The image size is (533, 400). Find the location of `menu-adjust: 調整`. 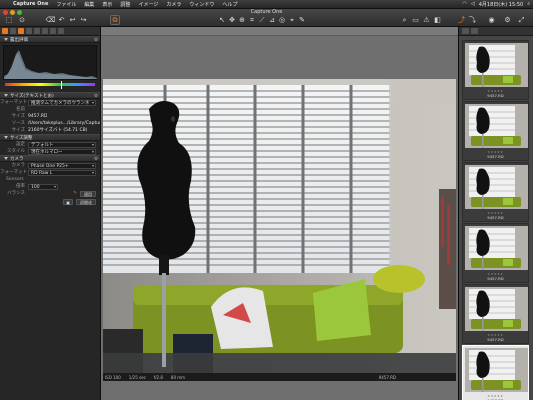

menu-adjust: 調整 is located at coordinates (125, 4).